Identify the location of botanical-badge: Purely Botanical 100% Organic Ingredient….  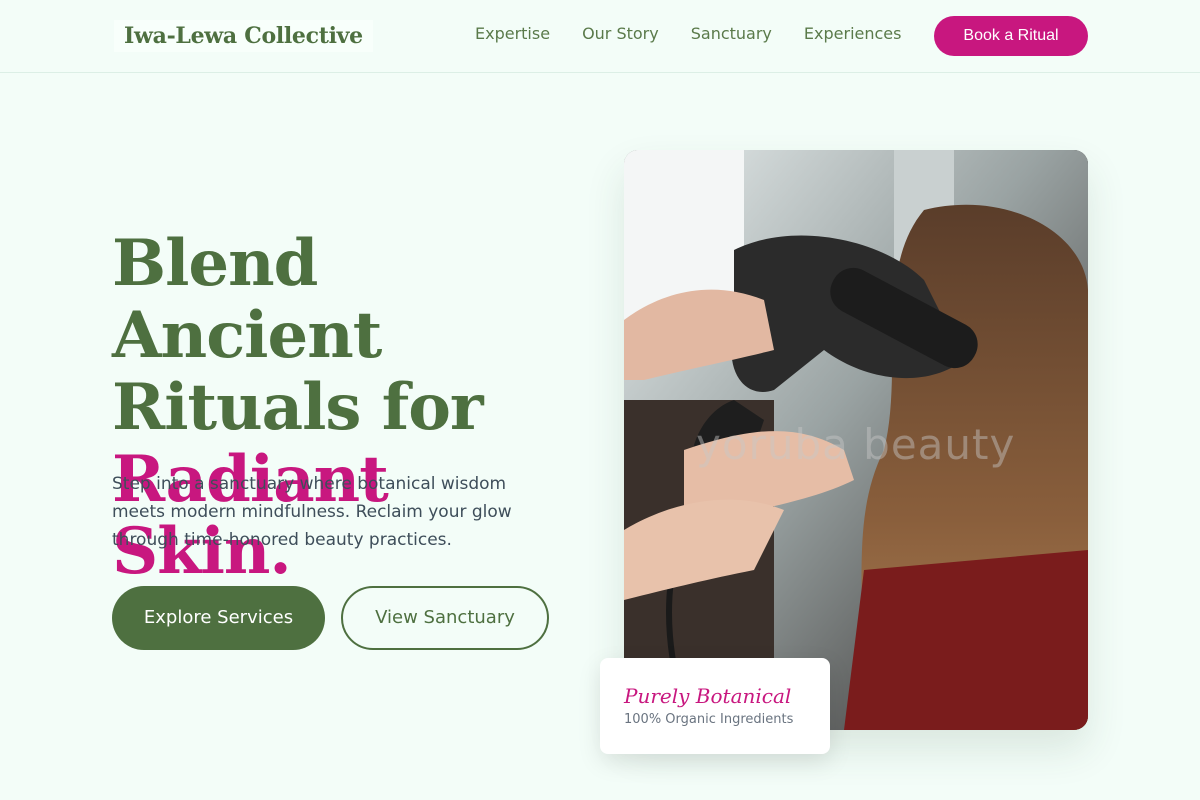
(715, 706).